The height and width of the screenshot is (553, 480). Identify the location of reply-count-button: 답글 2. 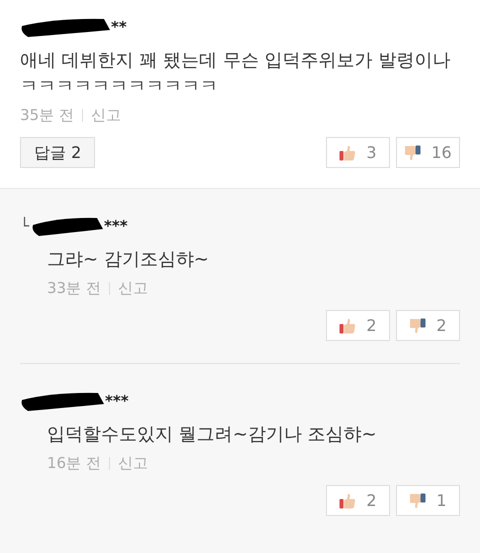
(58, 152).